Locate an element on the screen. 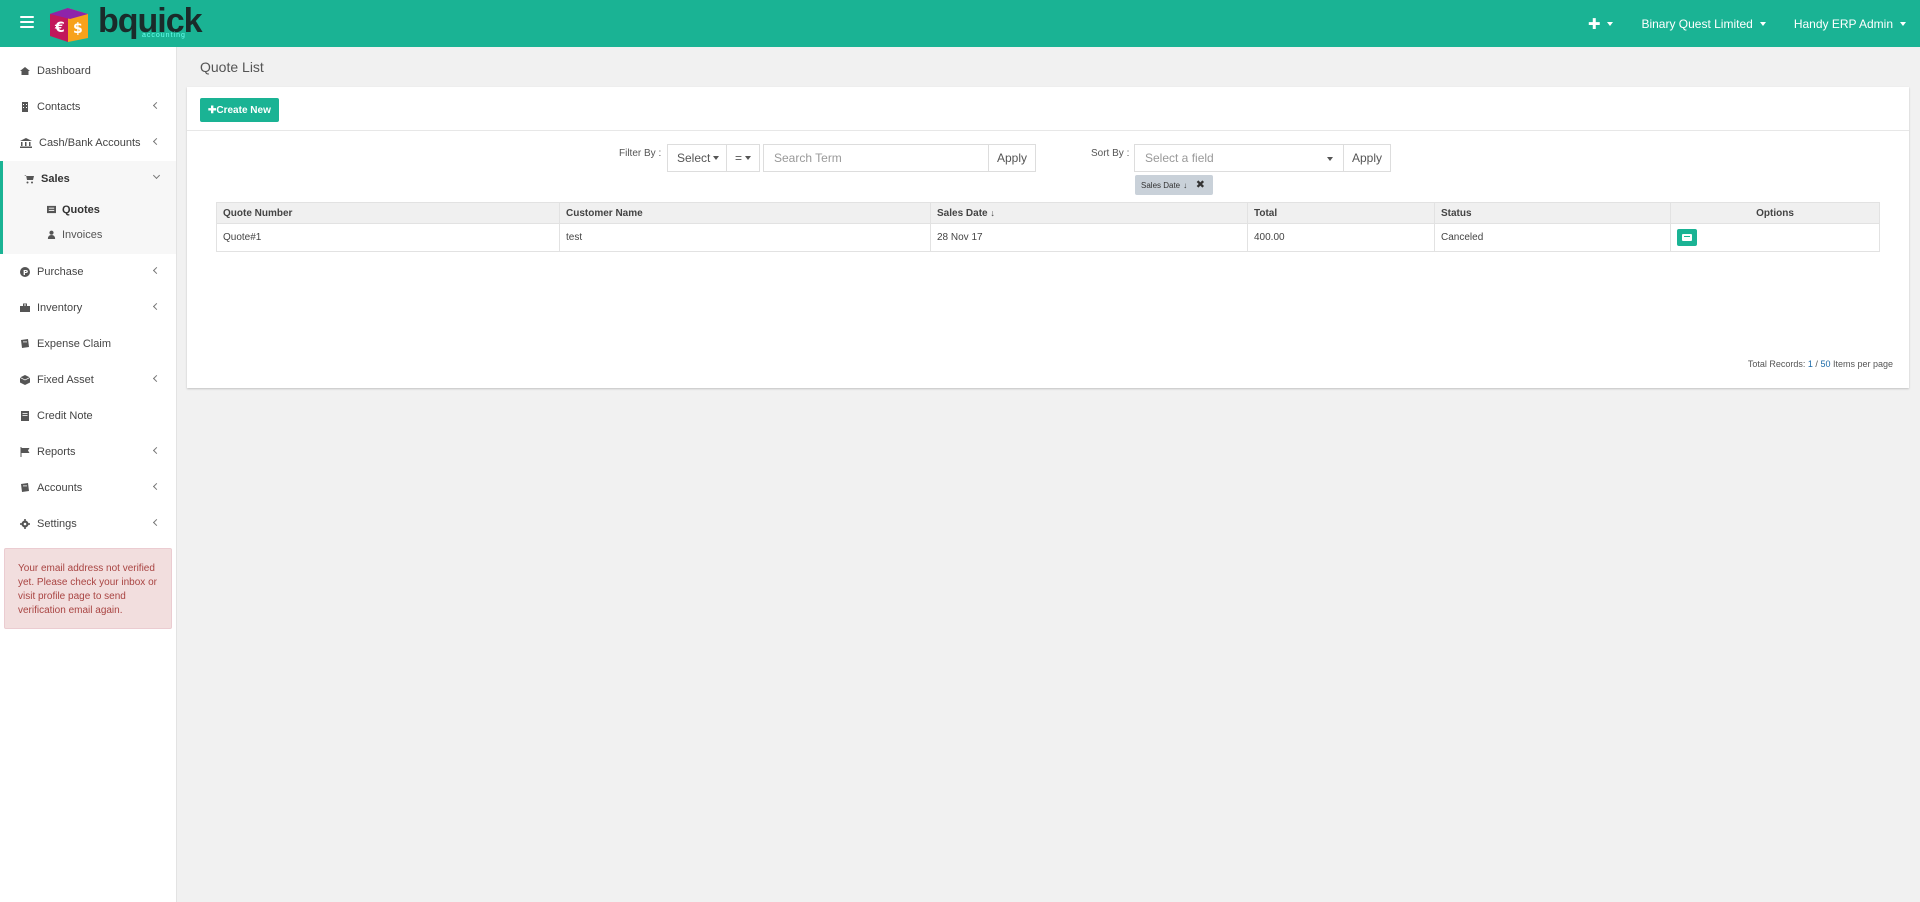 The image size is (1920, 902). sidebar-subitem-quotes: Quotes is located at coordinates (89, 209).